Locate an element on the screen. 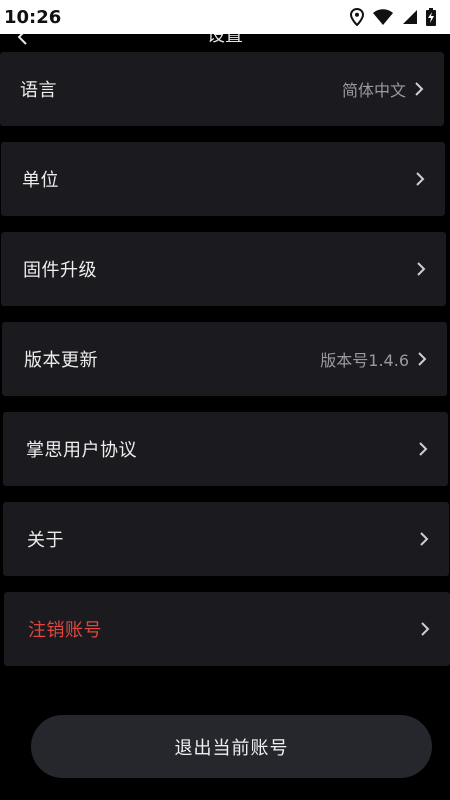 The width and height of the screenshot is (450, 800). page-title: 设置 is located at coordinates (225, 40).